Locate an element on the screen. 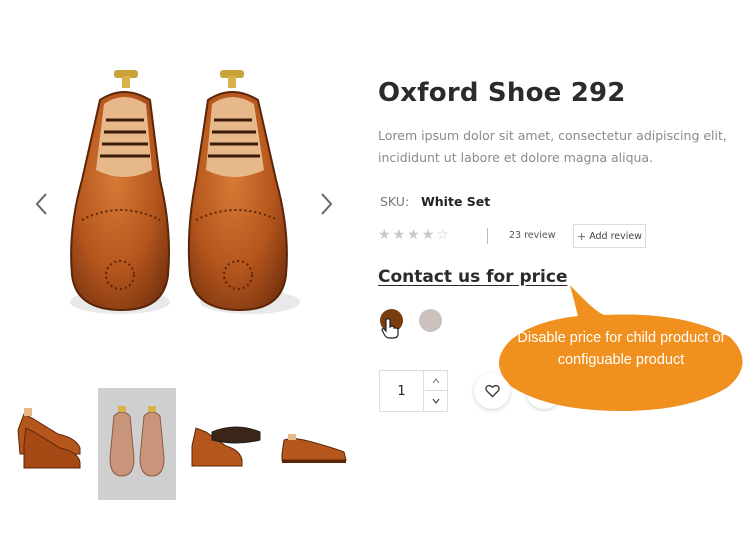 This screenshot has height=536, width=754. quantity-input is located at coordinates (402, 391).